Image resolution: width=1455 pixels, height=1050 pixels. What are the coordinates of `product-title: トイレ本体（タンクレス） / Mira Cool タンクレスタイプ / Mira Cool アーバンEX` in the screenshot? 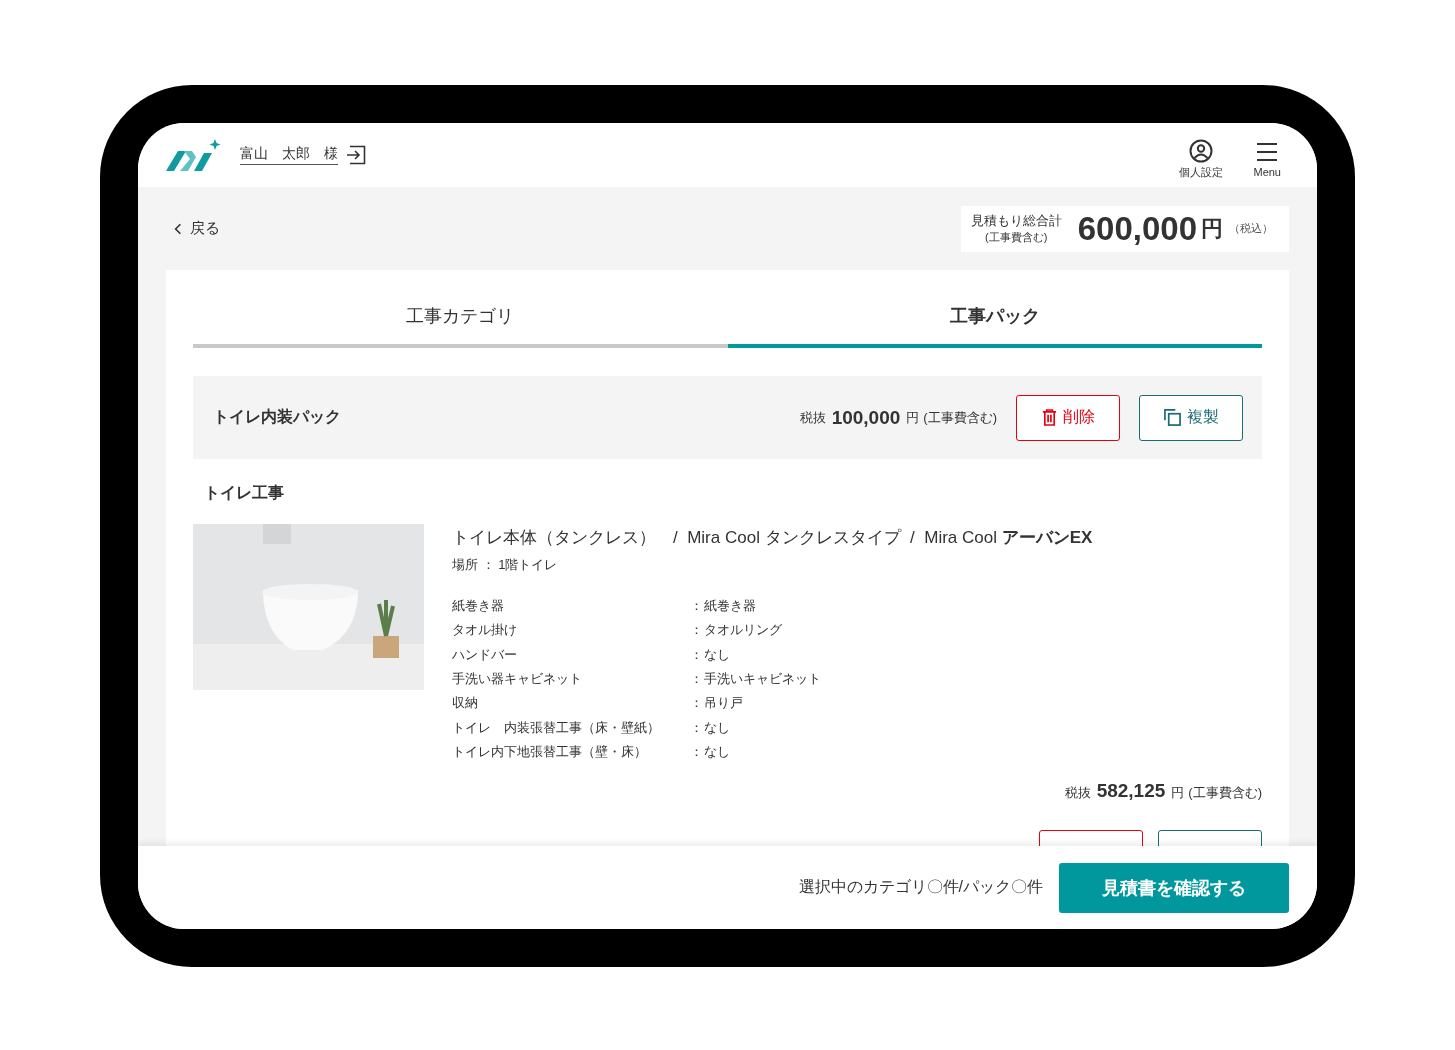 It's located at (772, 538).